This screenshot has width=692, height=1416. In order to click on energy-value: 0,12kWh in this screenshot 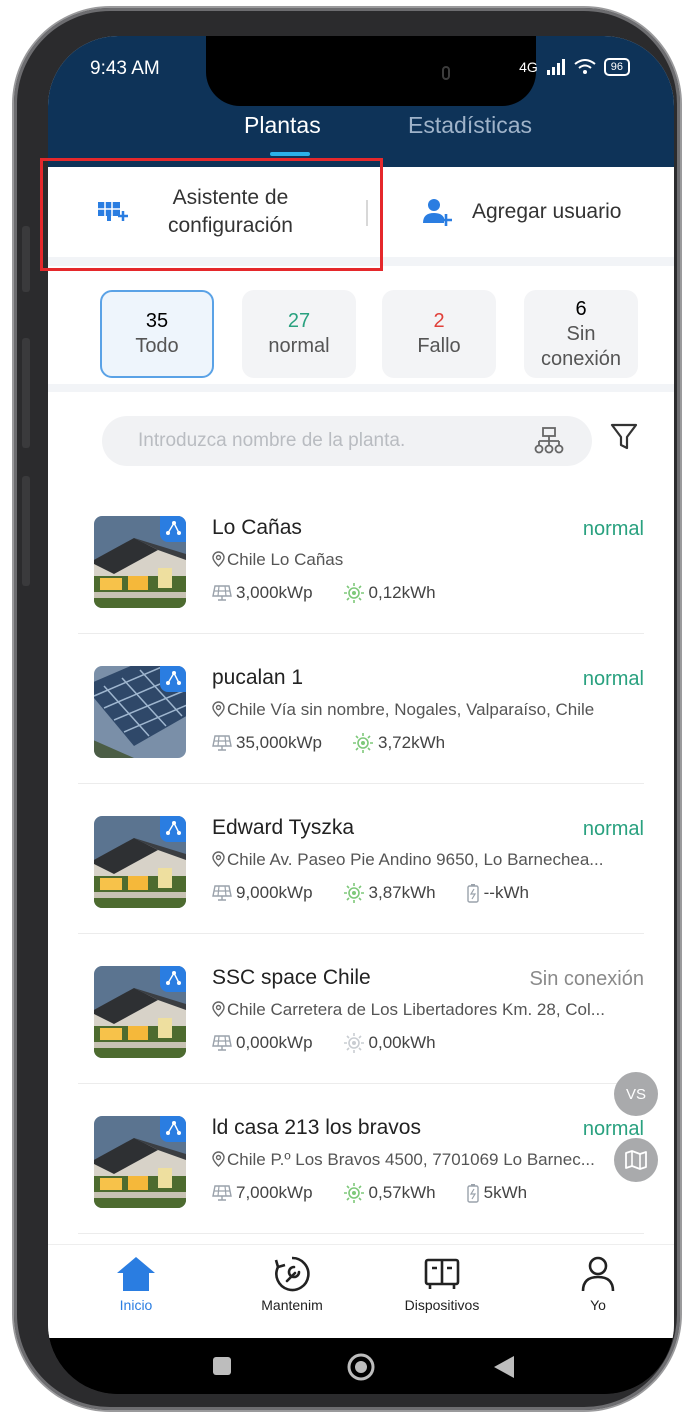, I will do `click(402, 592)`.